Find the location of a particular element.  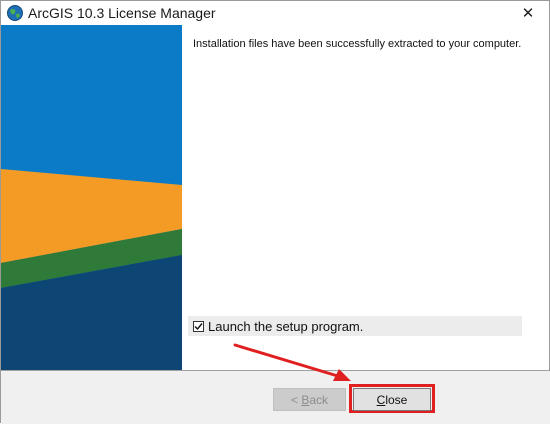

launch-setup-label: Launch the setup program. is located at coordinates (286, 326).